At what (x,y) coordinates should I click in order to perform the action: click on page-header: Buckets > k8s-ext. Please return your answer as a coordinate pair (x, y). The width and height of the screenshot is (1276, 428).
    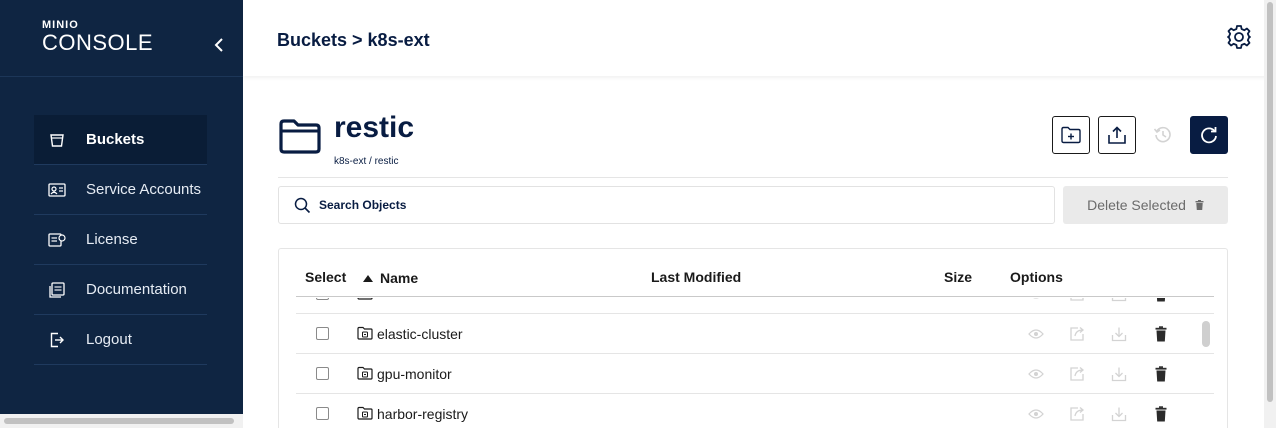
    Looking at the image, I should click on (759, 38).